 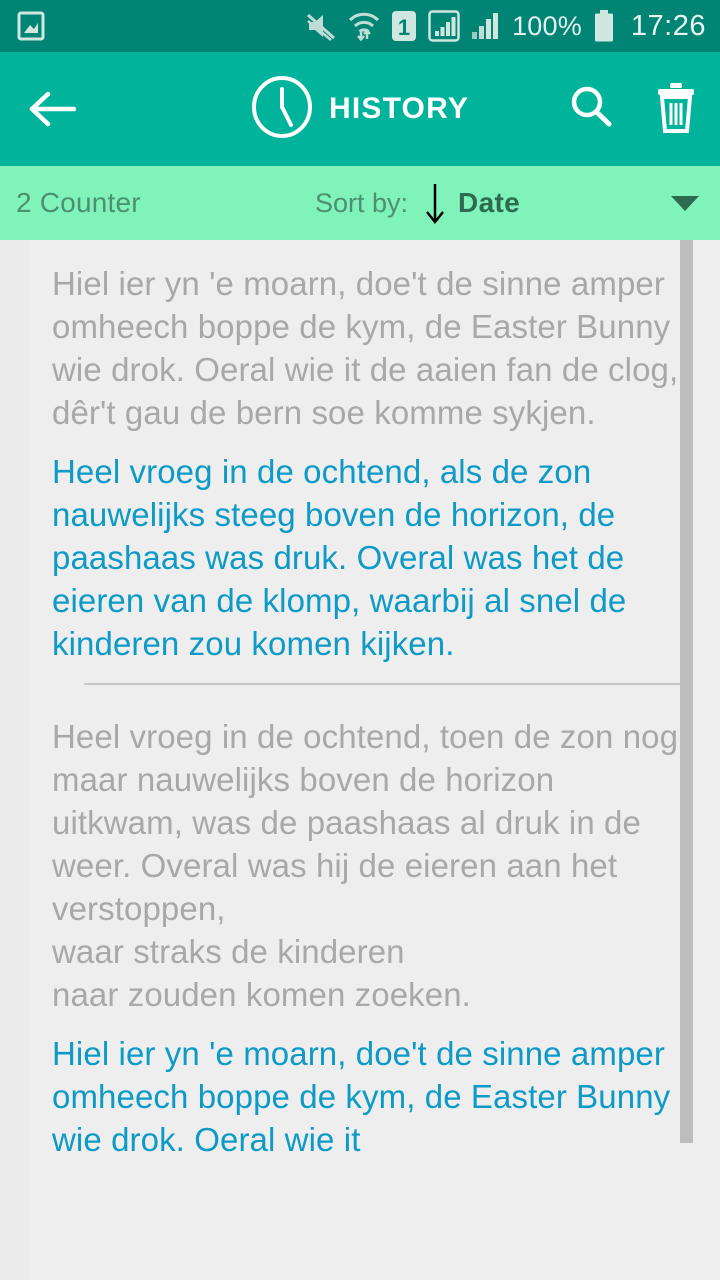 I want to click on signal-bars-icon, so click(x=486, y=26).